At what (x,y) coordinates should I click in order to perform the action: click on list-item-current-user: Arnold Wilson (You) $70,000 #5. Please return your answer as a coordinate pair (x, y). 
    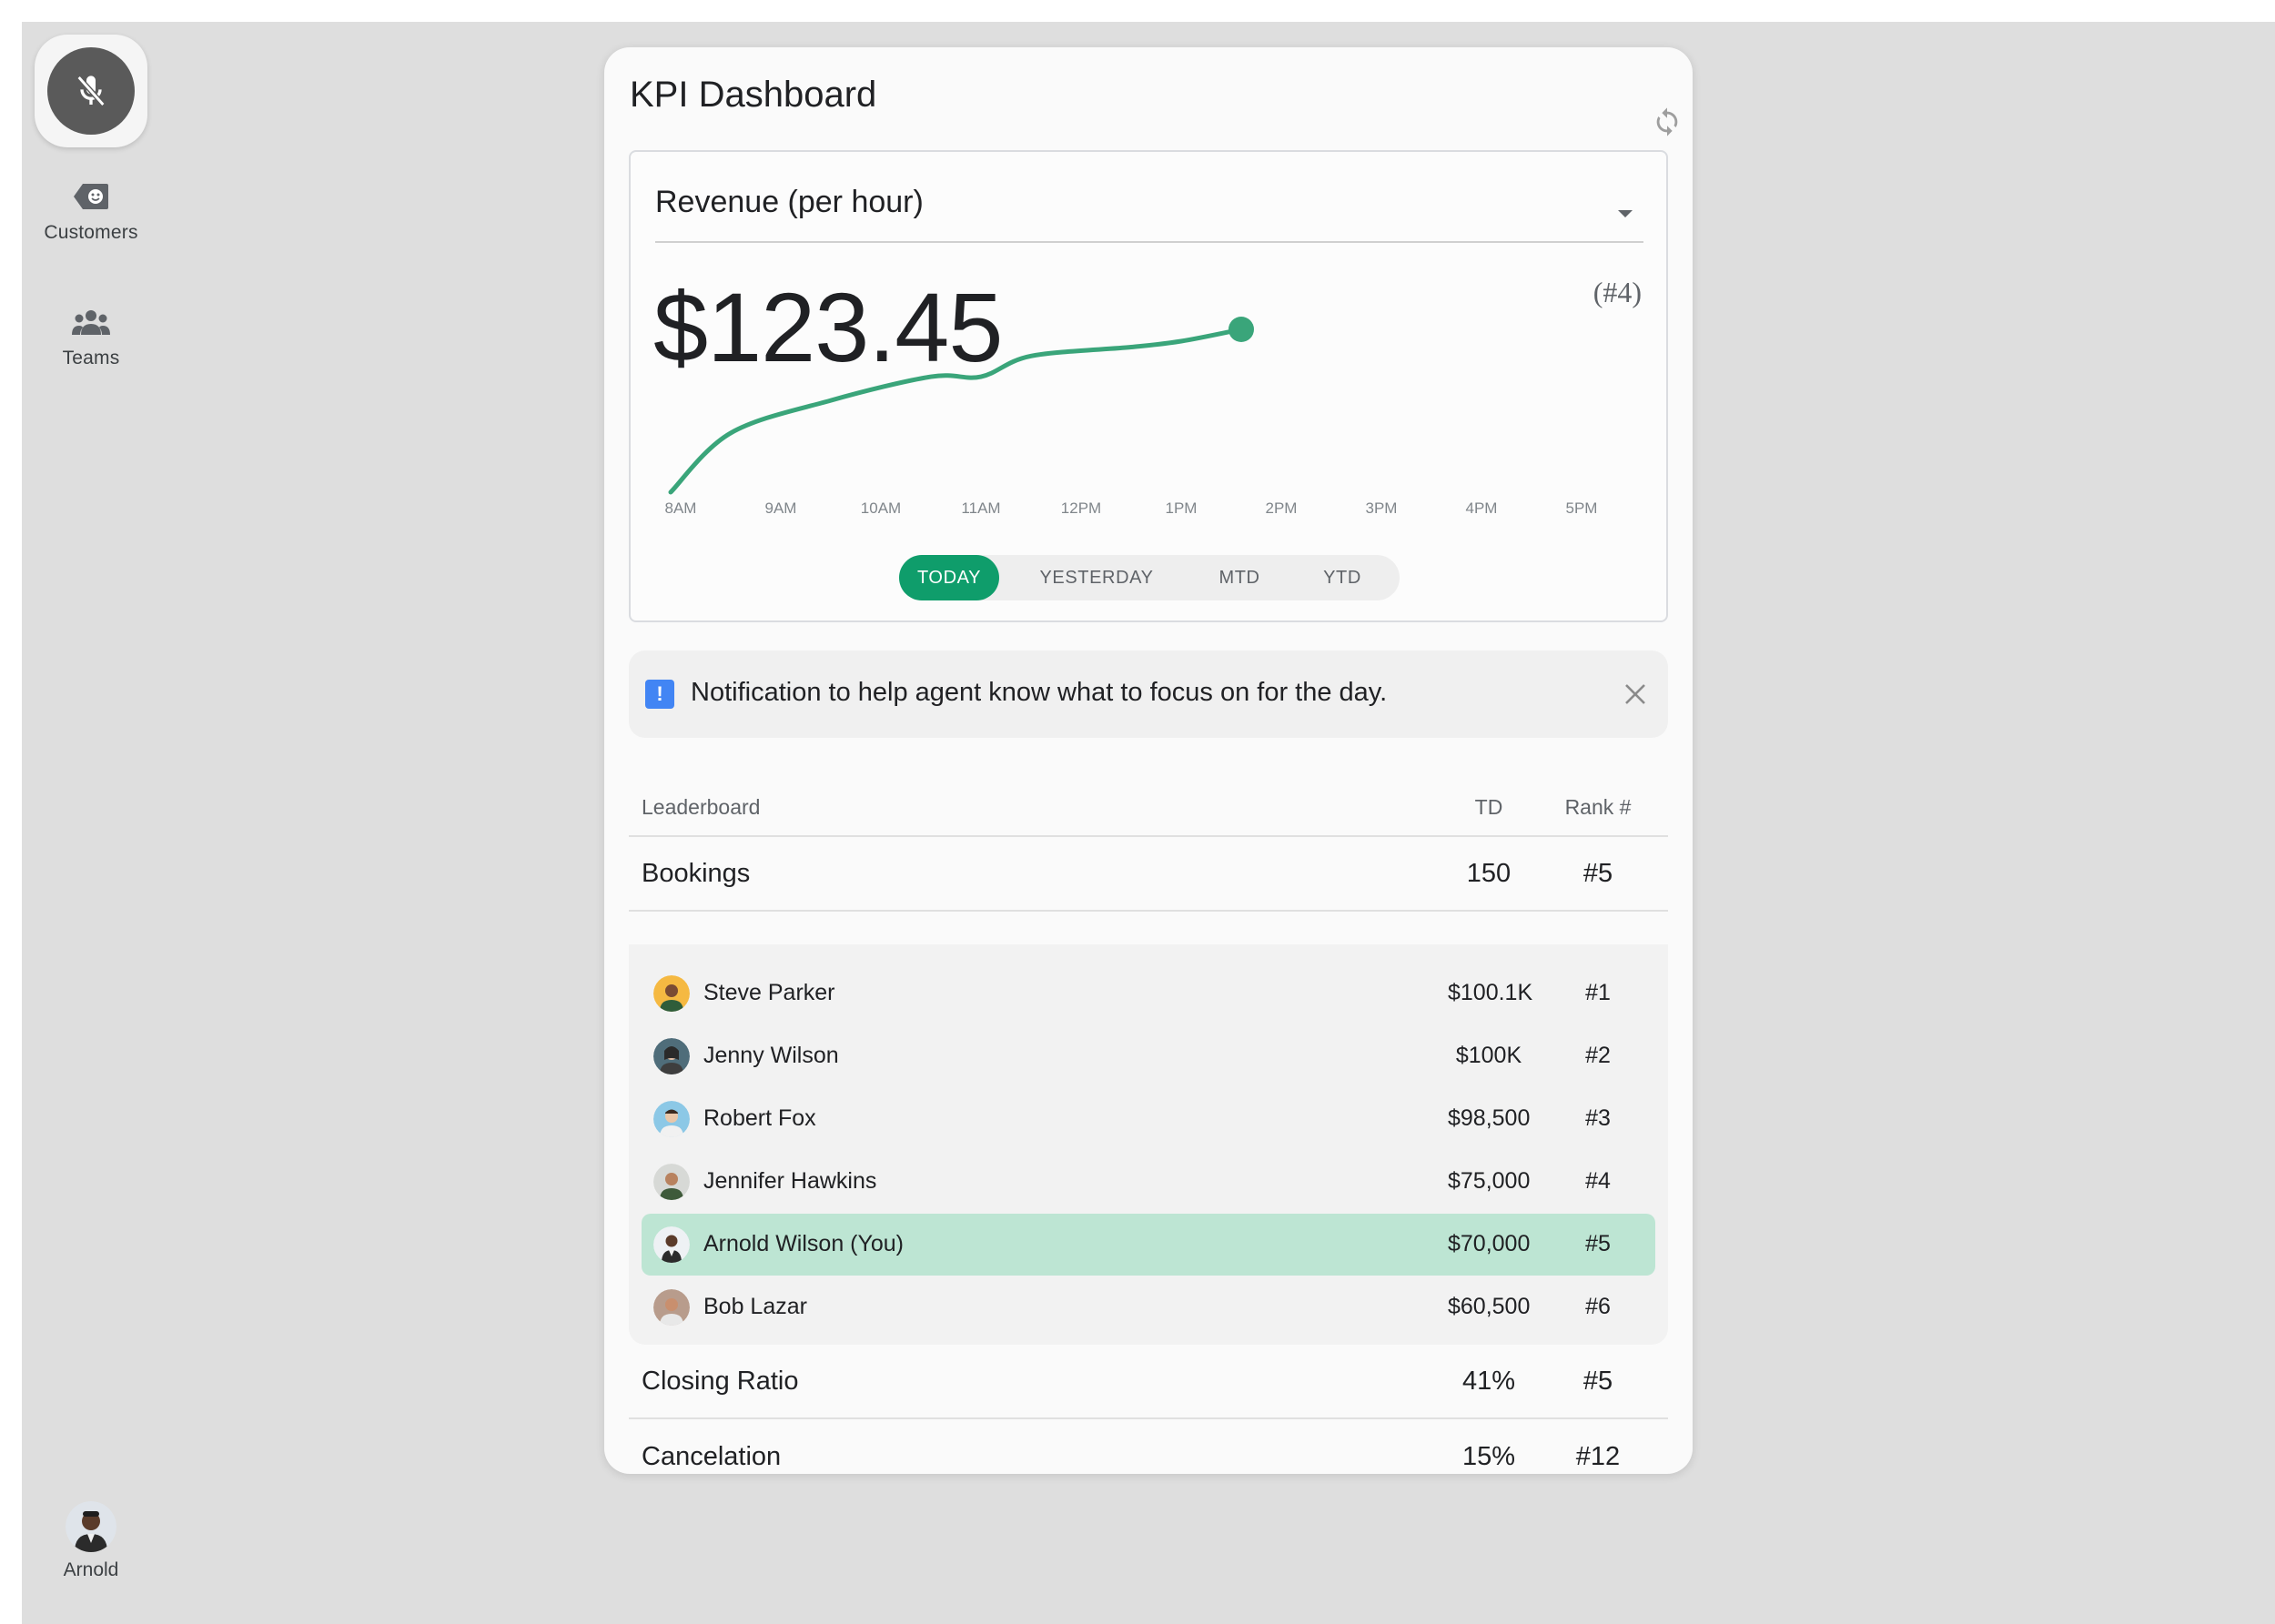
    Looking at the image, I should click on (1149, 1245).